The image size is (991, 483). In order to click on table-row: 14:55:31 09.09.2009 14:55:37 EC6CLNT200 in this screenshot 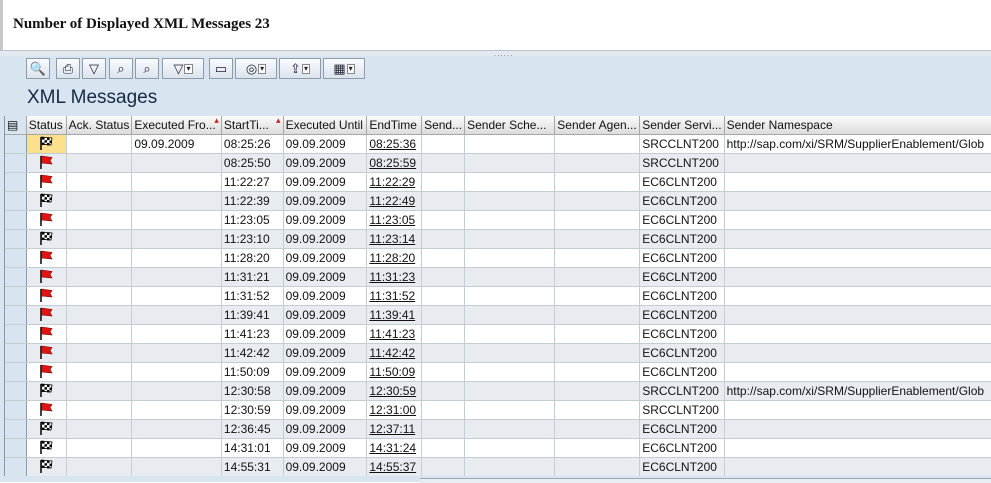, I will do `click(498, 466)`.